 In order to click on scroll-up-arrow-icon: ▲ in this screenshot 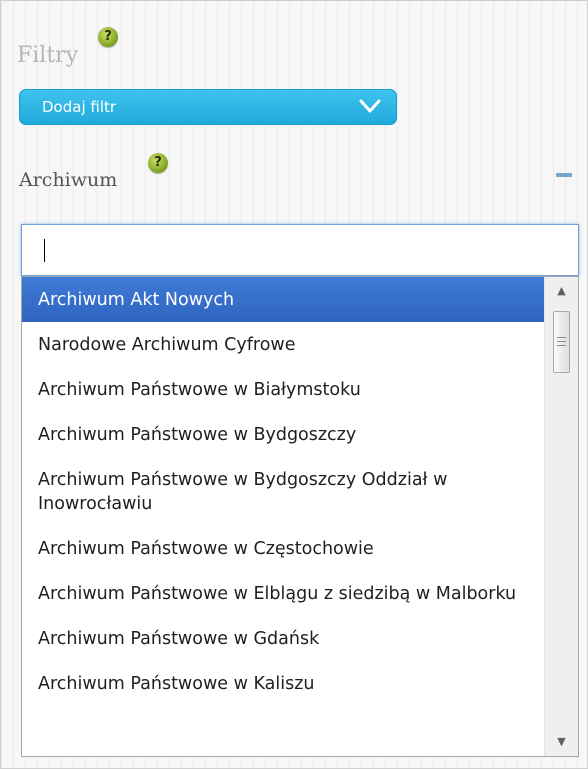, I will do `click(561, 291)`.